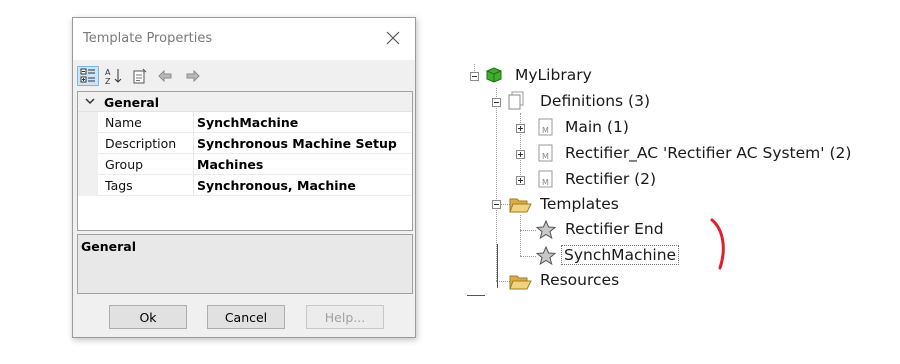  Describe the element at coordinates (494, 75) in the screenshot. I see `library-icon` at that location.